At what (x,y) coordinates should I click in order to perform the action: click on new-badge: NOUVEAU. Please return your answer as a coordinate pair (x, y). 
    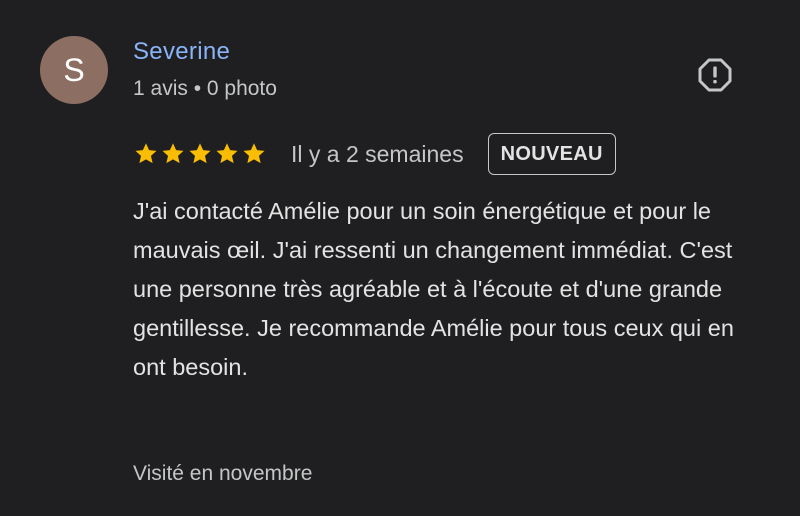
    Looking at the image, I should click on (551, 154).